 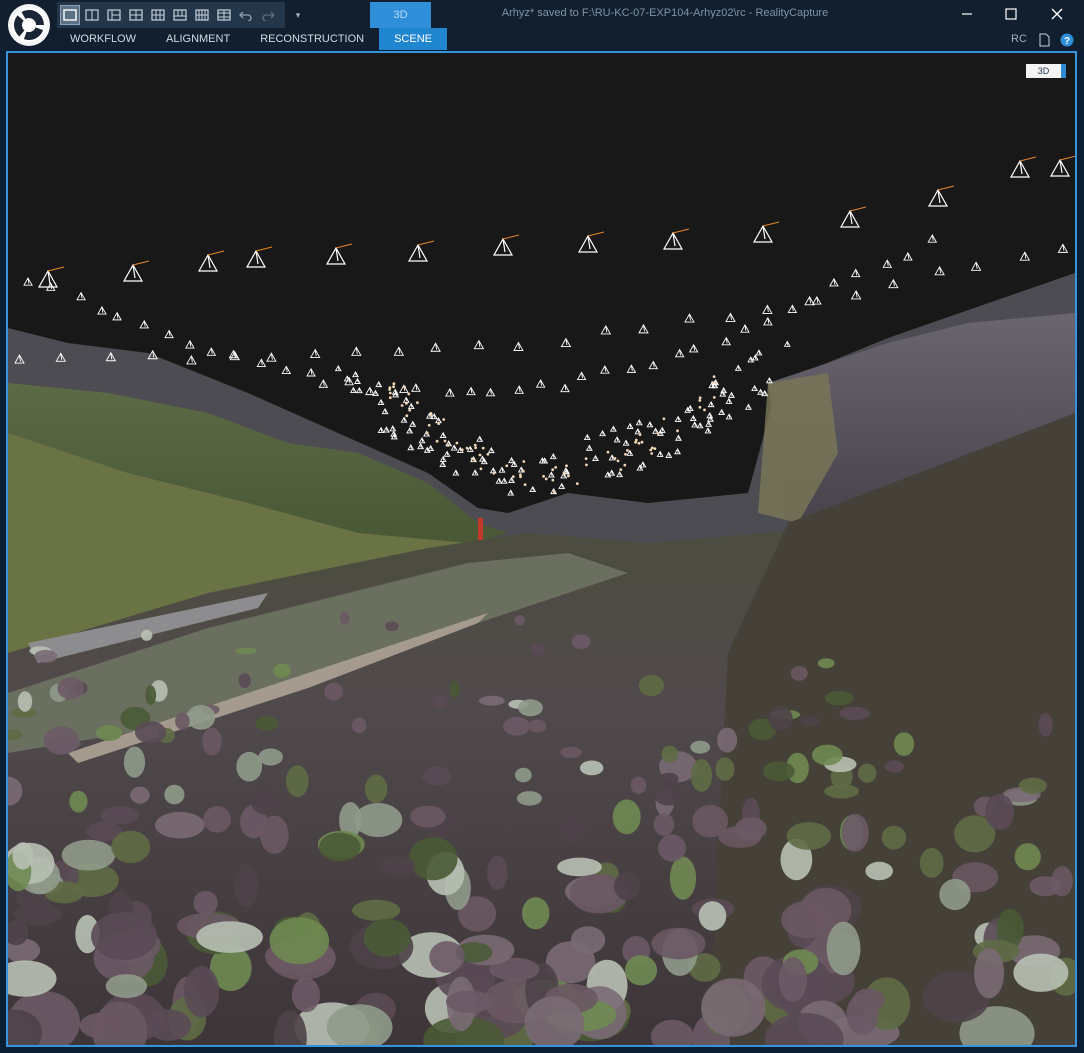 What do you see at coordinates (158, 15) in the screenshot?
I see `layout-5-icon` at bounding box center [158, 15].